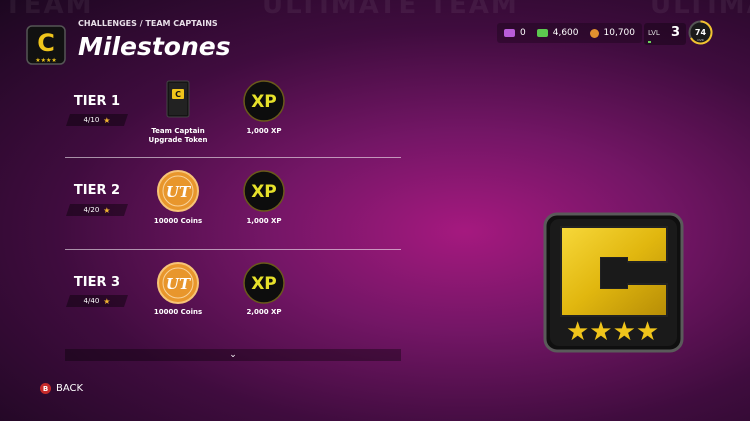 This screenshot has height=421, width=750. I want to click on reward-item: C Team Captain Upgrade Token, so click(178, 120).